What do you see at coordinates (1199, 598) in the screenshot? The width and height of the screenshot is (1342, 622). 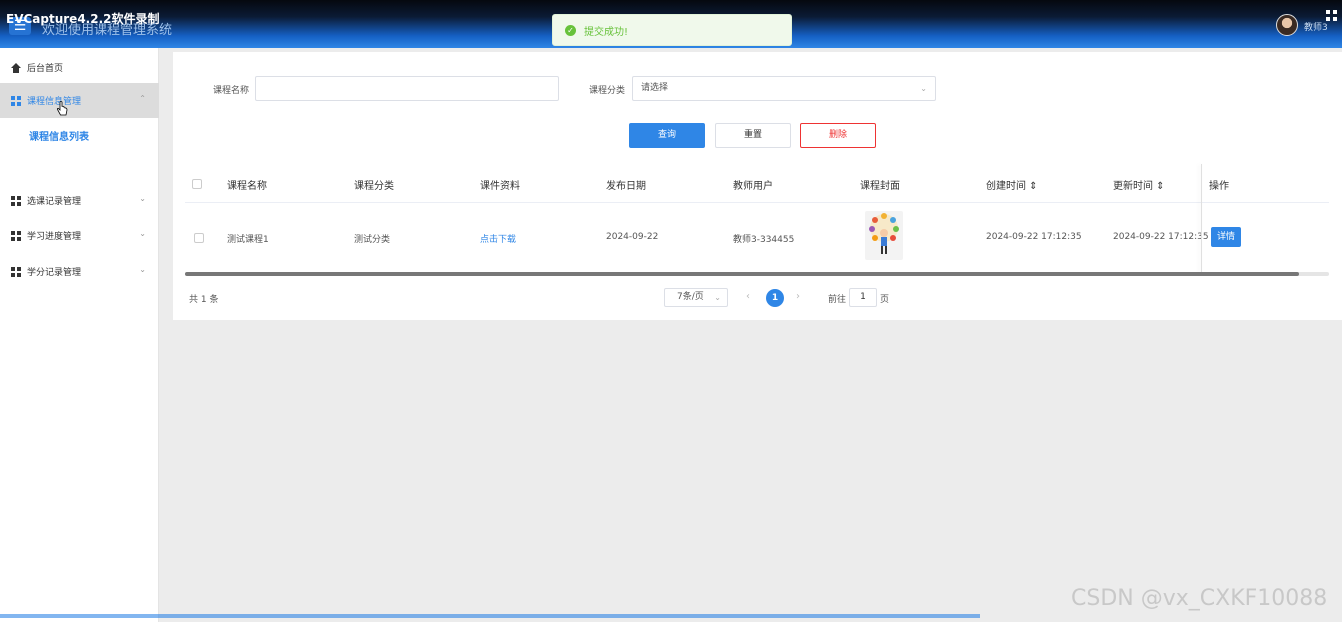 I see `csdn-watermark: CSDN @vx_CXKF10088` at bounding box center [1199, 598].